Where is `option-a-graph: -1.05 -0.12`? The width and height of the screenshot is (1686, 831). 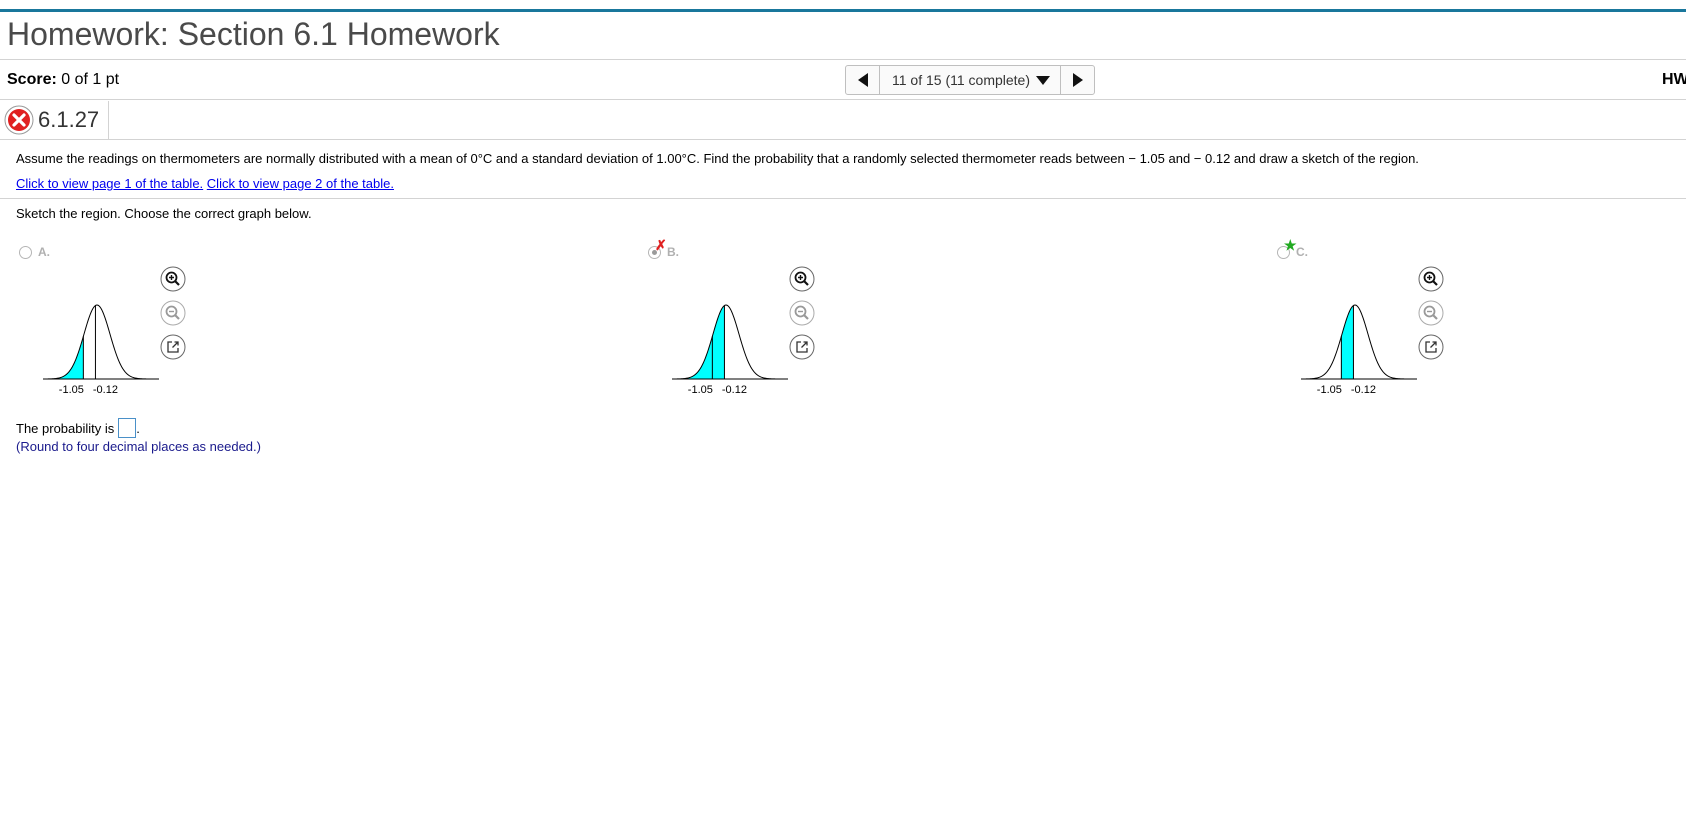
option-a-graph: -1.05 -0.12 is located at coordinates (101, 349).